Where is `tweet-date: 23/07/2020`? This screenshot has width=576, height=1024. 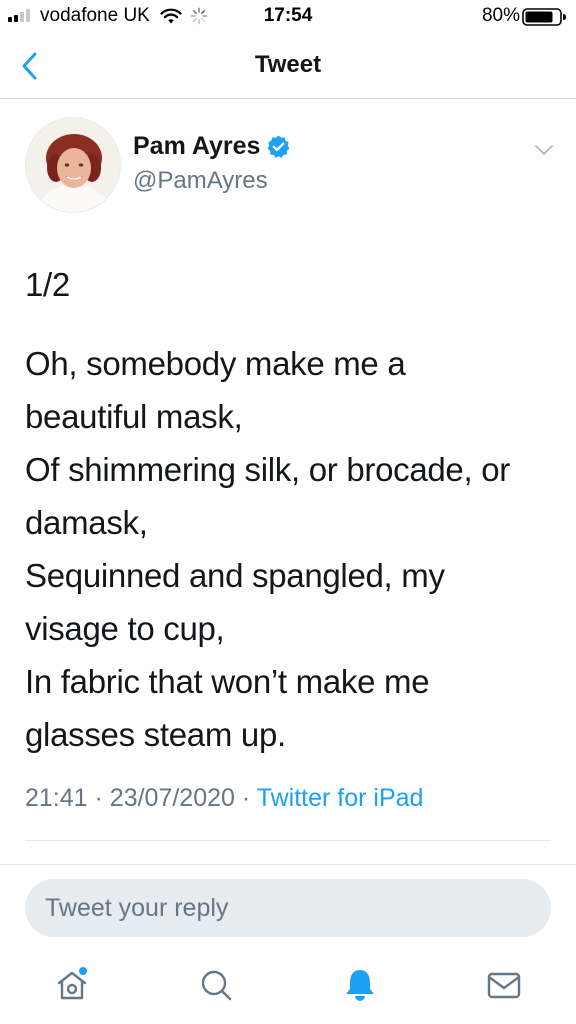 tweet-date: 23/07/2020 is located at coordinates (172, 798).